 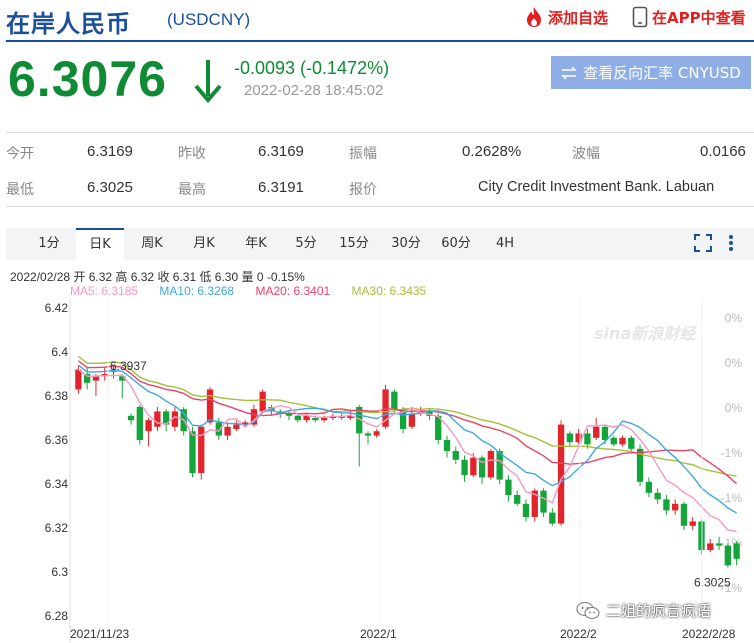 What do you see at coordinates (256, 244) in the screenshot?
I see `tab-yearly-k: 年K` at bounding box center [256, 244].